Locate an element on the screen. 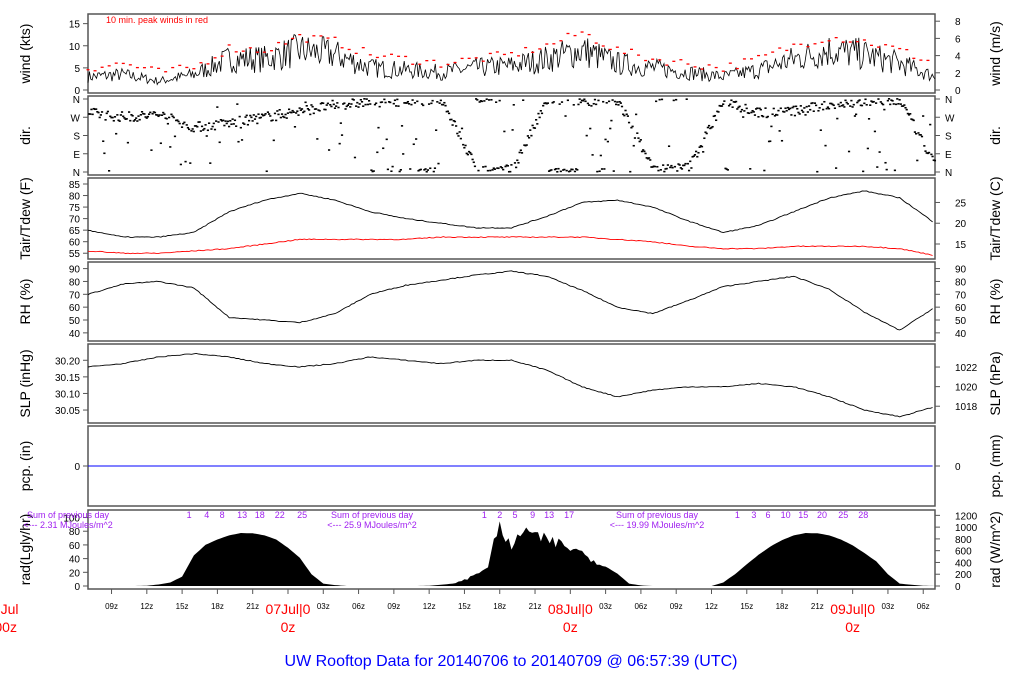  daily-sum-value: <--- 25.9 MJoules/m^2 is located at coordinates (372, 525).